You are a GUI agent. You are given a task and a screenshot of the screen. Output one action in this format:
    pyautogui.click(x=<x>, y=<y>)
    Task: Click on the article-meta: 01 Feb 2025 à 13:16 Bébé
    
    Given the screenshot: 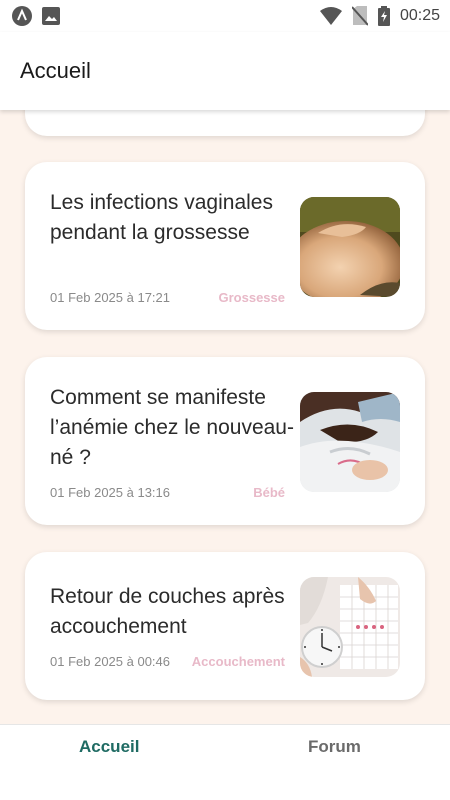 What is the action you would take?
    pyautogui.click(x=167, y=492)
    